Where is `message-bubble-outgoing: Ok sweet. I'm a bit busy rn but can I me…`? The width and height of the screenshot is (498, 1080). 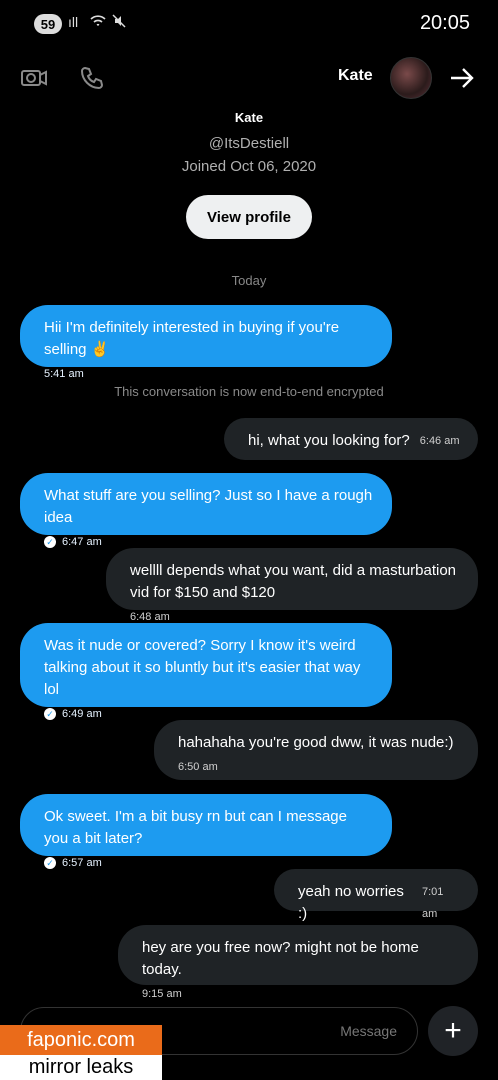
message-bubble-outgoing: Ok sweet. I'm a bit busy rn but can I me… is located at coordinates (206, 831).